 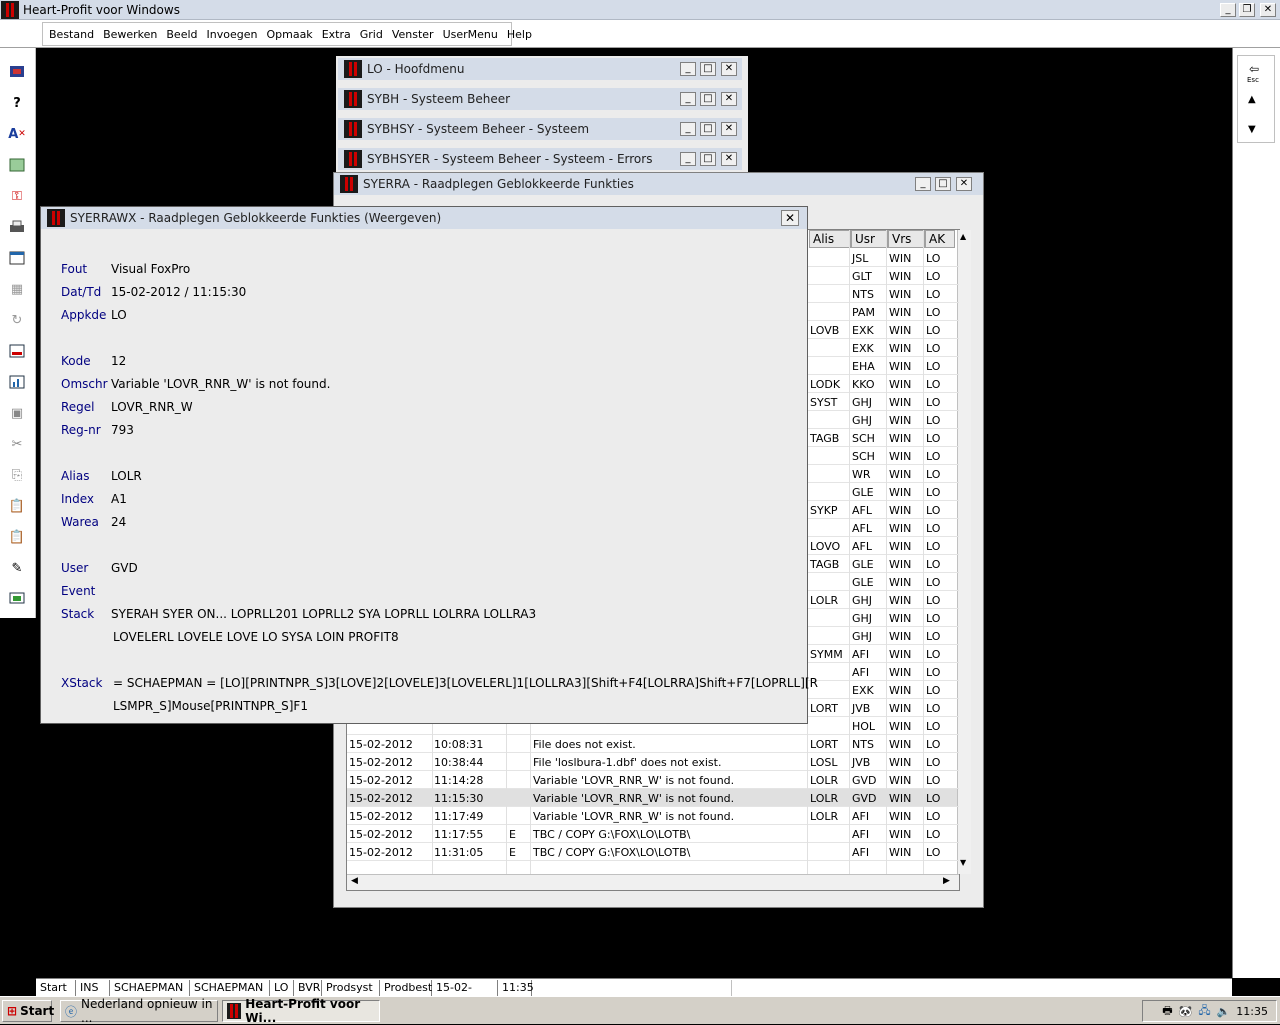 What do you see at coordinates (906, 239) in the screenshot?
I see `header-vrs: Vrs` at bounding box center [906, 239].